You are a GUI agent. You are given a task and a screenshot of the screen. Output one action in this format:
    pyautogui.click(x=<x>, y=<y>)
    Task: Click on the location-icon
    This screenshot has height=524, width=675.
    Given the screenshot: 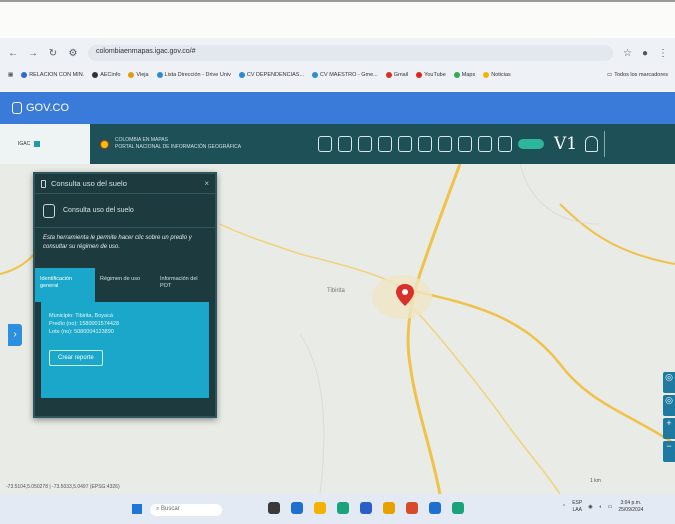 What is the action you would take?
    pyautogui.click(x=405, y=144)
    